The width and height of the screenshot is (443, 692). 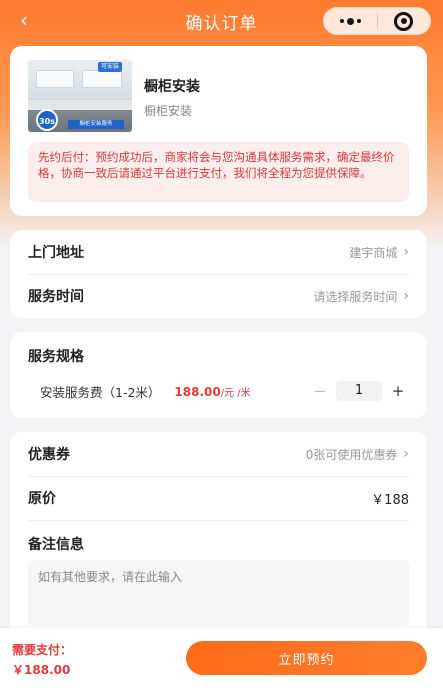 I want to click on mini-program-capsule, so click(x=377, y=21).